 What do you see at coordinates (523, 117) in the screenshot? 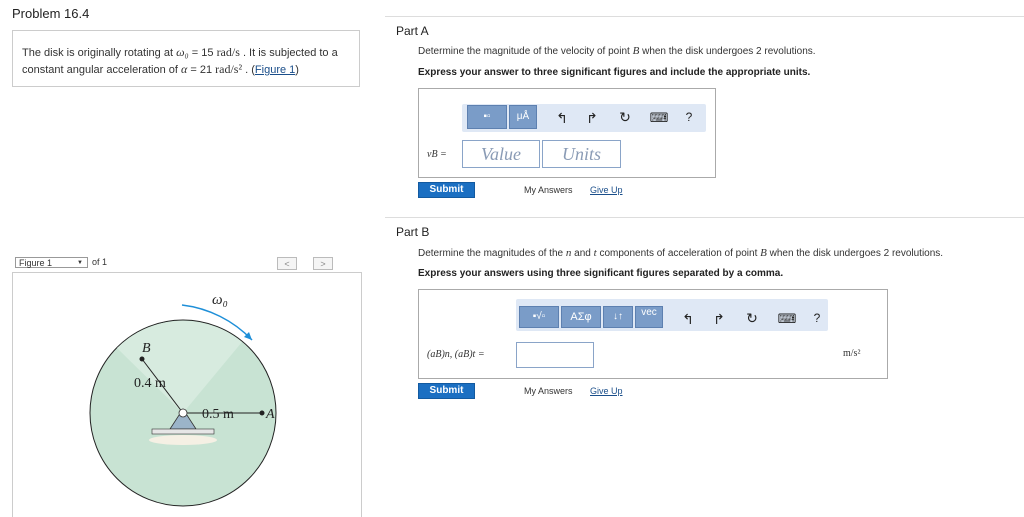
I see `units-button: μÅ` at bounding box center [523, 117].